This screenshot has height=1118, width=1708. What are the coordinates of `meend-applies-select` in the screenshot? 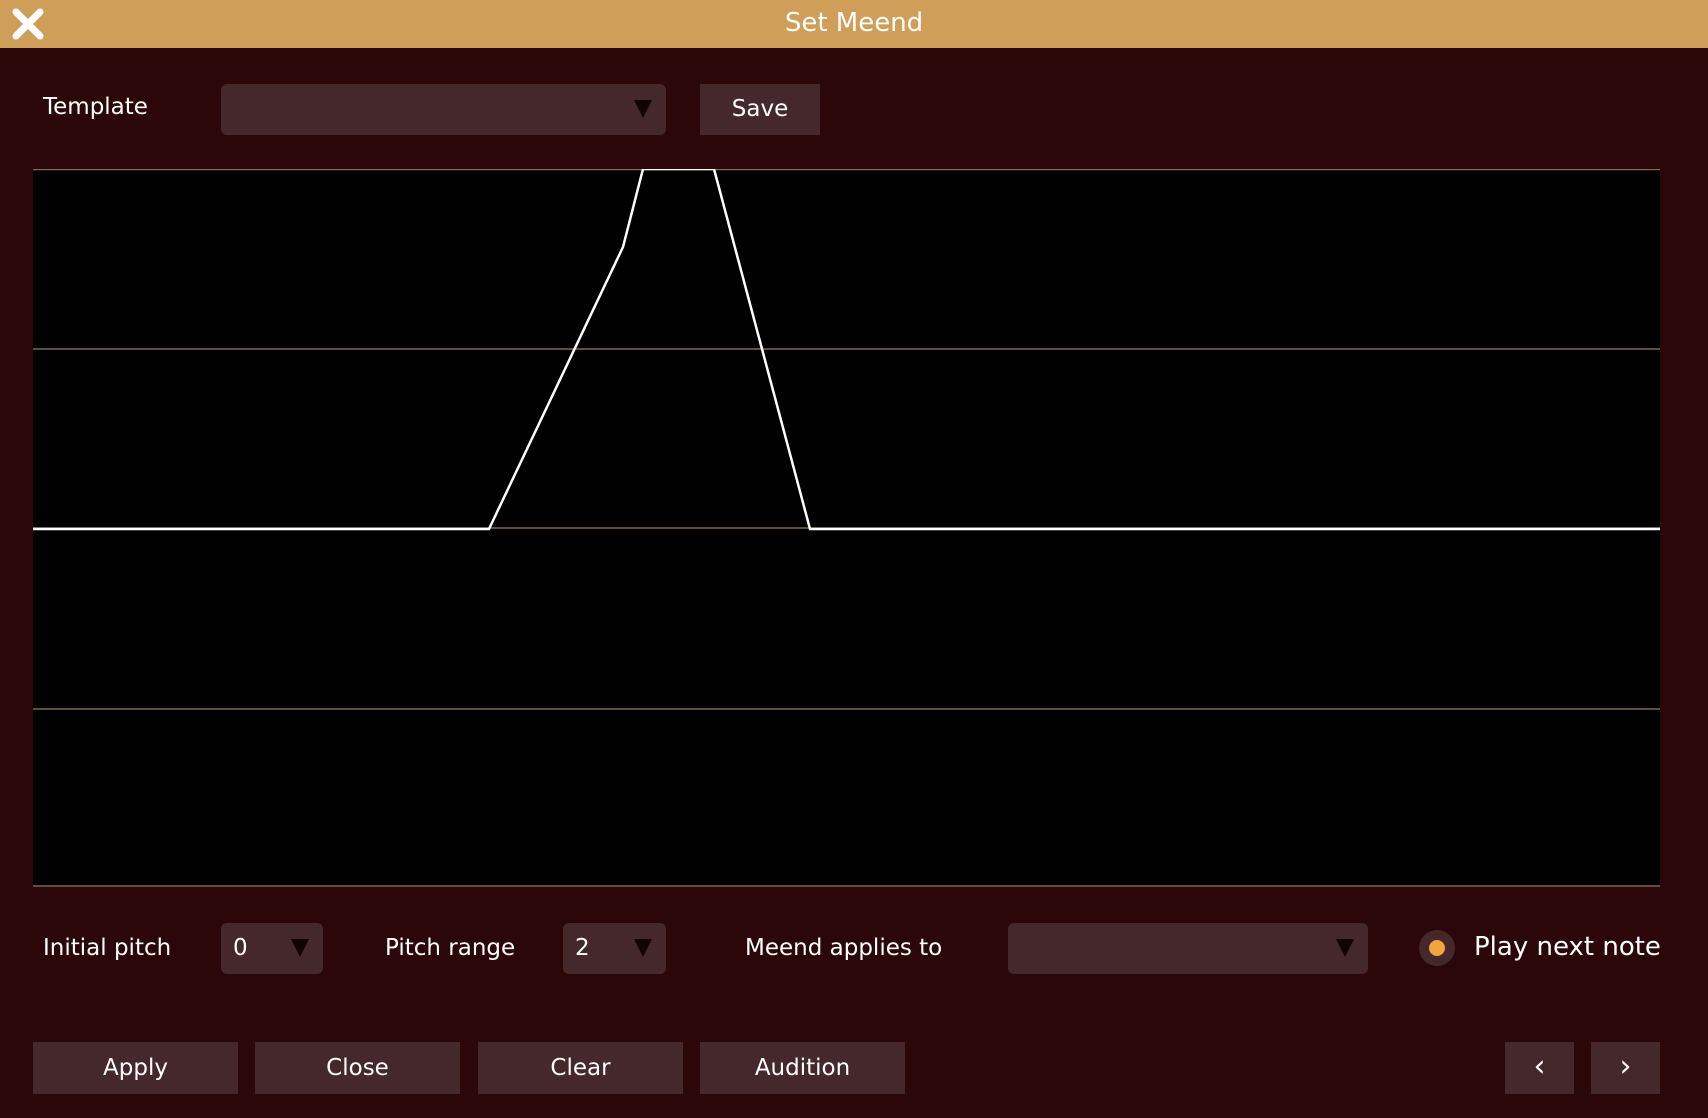 It's located at (1188, 948).